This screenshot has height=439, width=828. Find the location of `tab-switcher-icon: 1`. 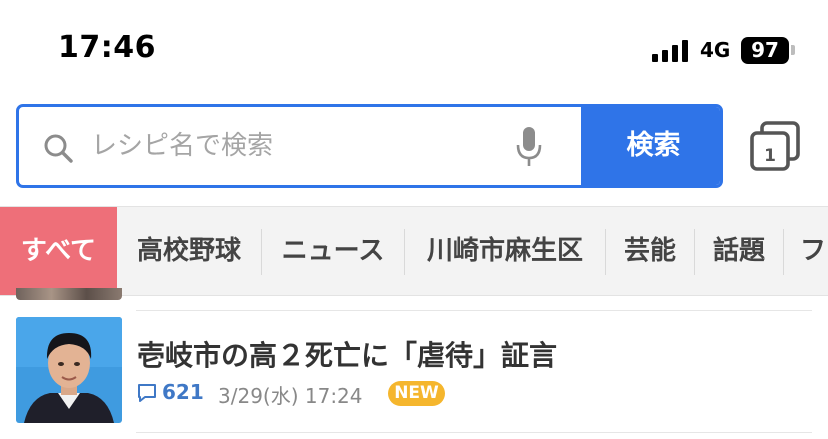

tab-switcher-icon: 1 is located at coordinates (775, 147).